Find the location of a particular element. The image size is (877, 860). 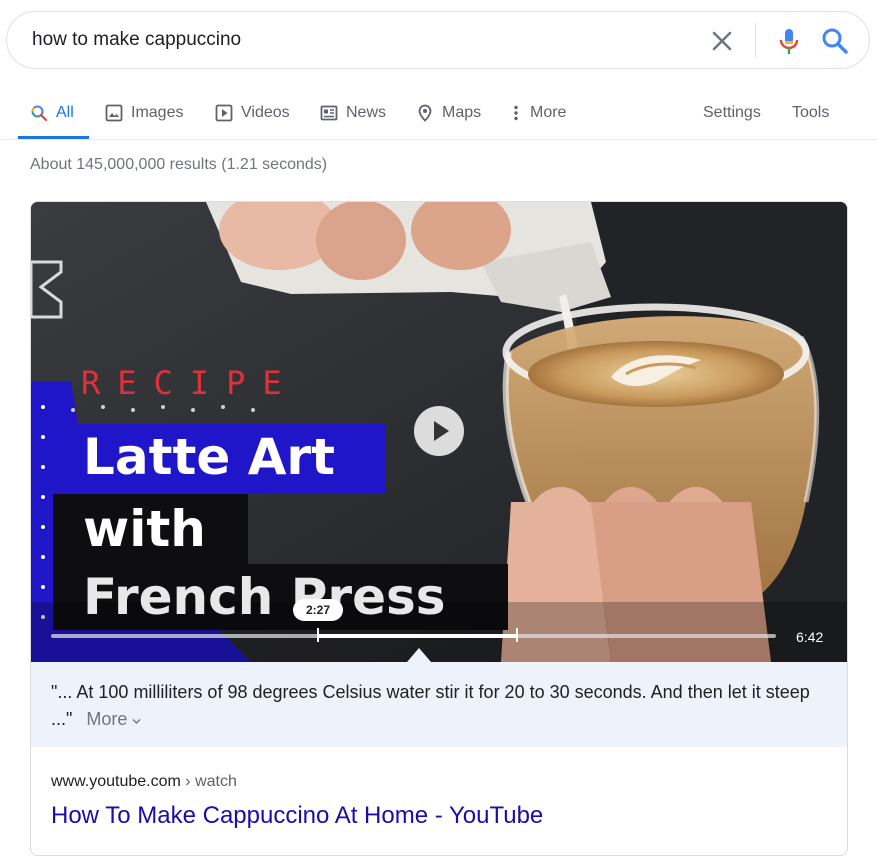

timestamp-bubble: 2:27 is located at coordinates (318, 610).